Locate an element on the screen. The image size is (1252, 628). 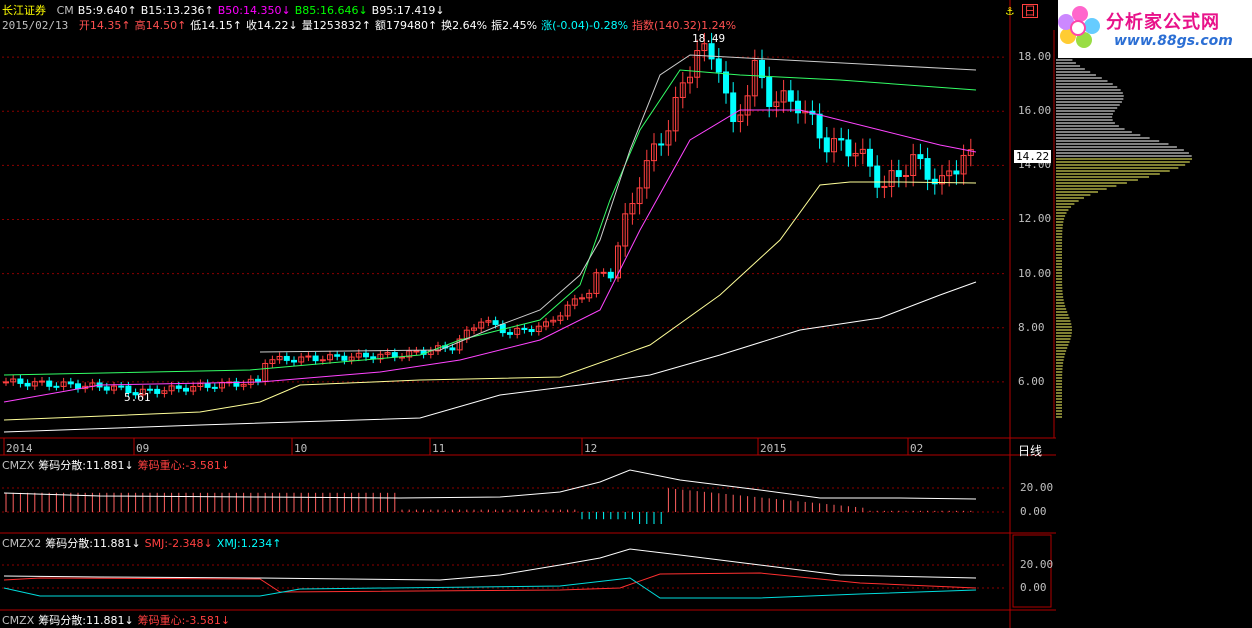
low-annotation: 5.61 is located at coordinates (137, 397).